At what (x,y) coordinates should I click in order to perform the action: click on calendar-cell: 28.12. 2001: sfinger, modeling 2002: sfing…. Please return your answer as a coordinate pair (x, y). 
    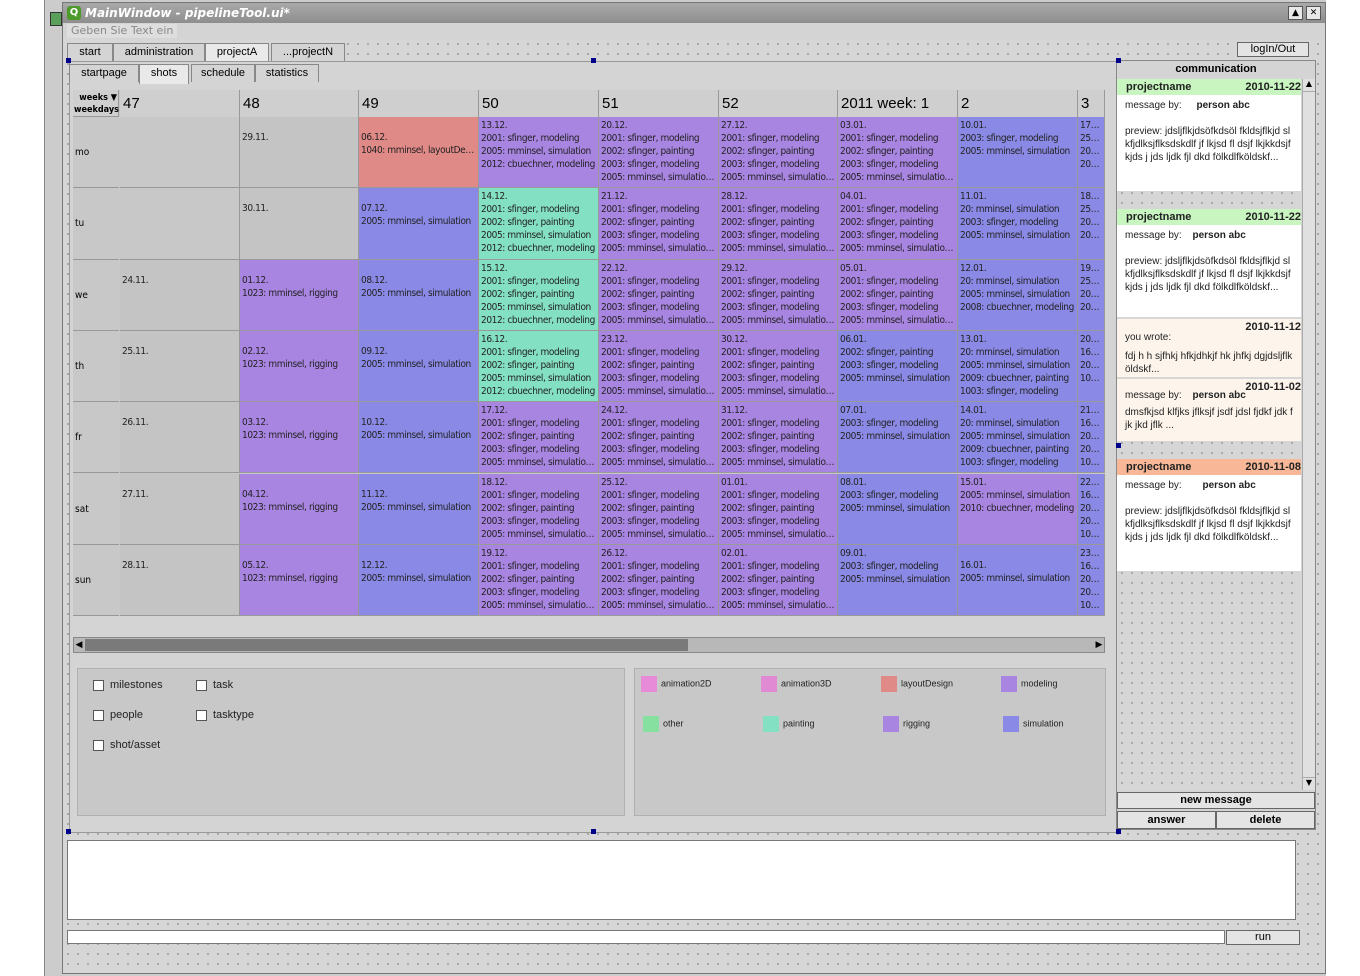
    Looking at the image, I should click on (778, 224).